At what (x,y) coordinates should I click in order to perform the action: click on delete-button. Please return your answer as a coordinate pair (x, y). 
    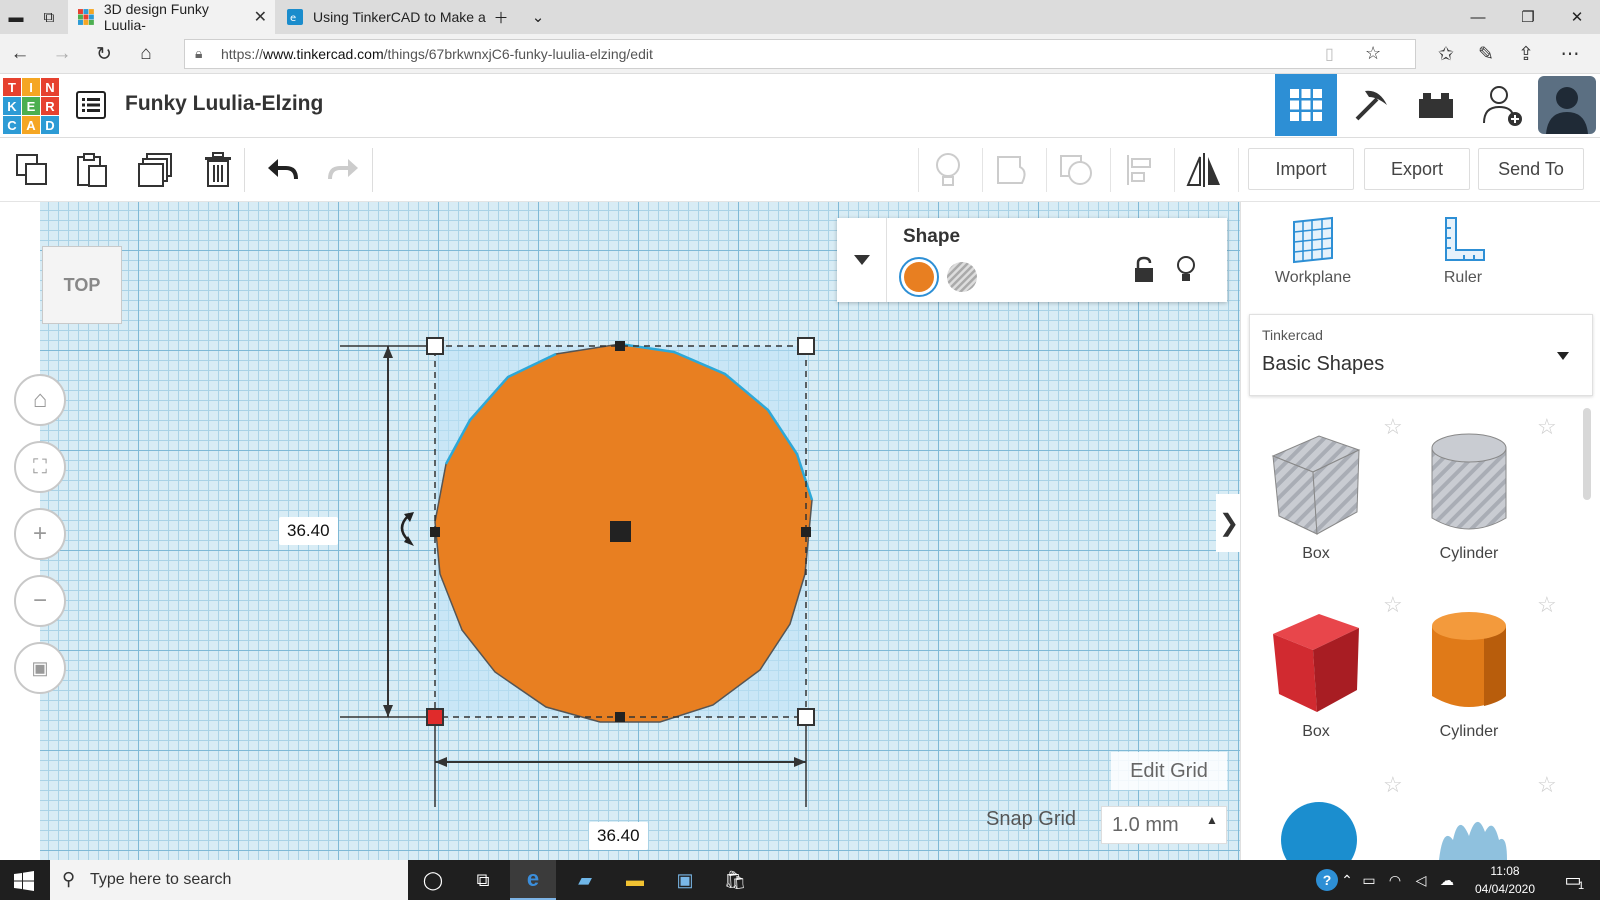
    Looking at the image, I should click on (218, 170).